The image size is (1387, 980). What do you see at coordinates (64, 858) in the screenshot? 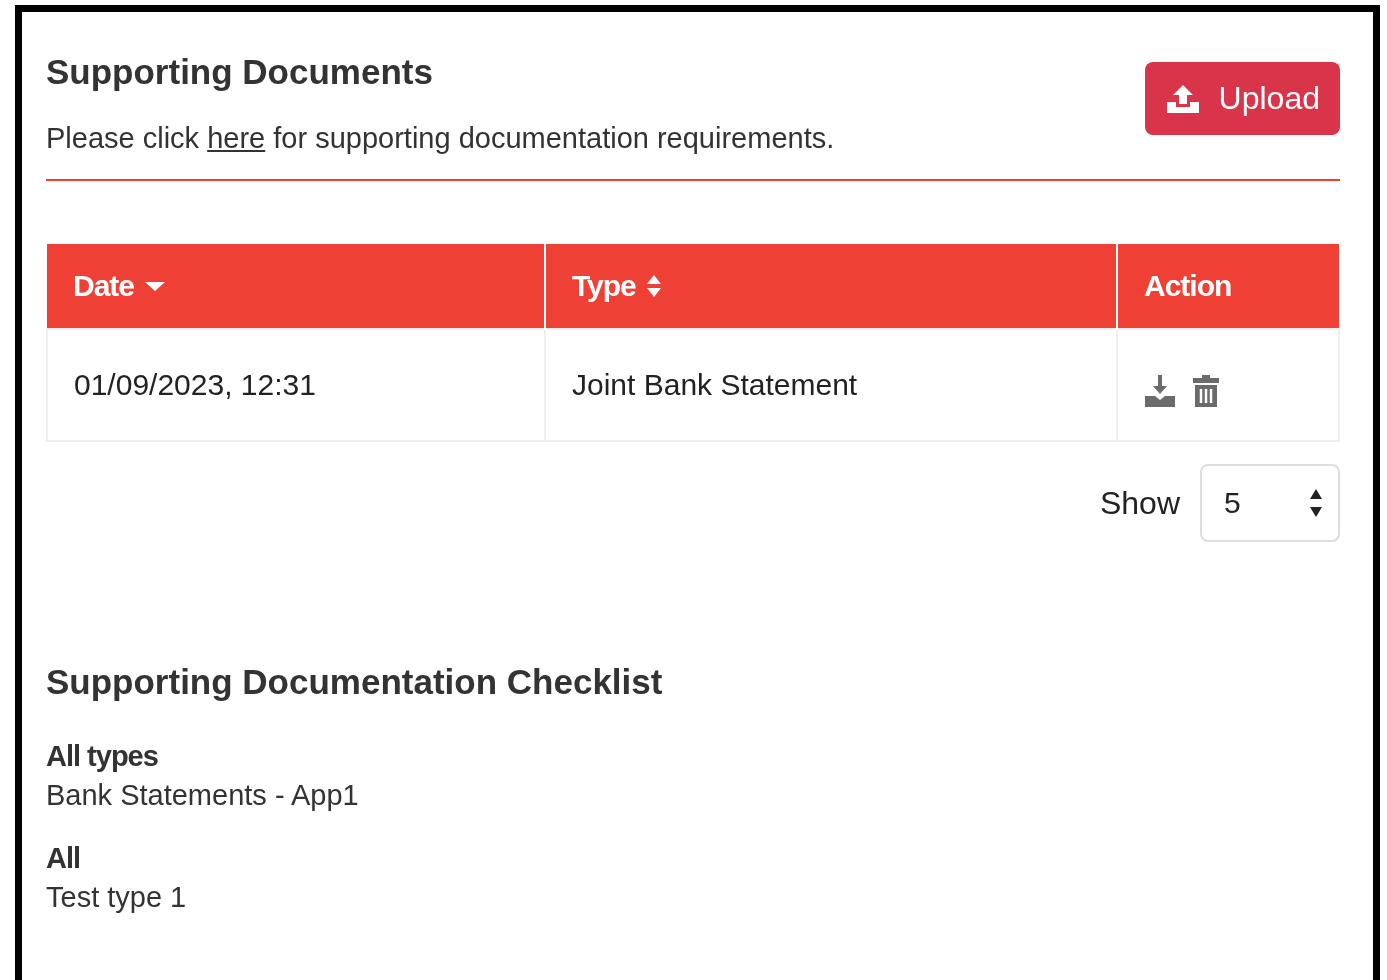
I see `checklist-heading: All` at bounding box center [64, 858].